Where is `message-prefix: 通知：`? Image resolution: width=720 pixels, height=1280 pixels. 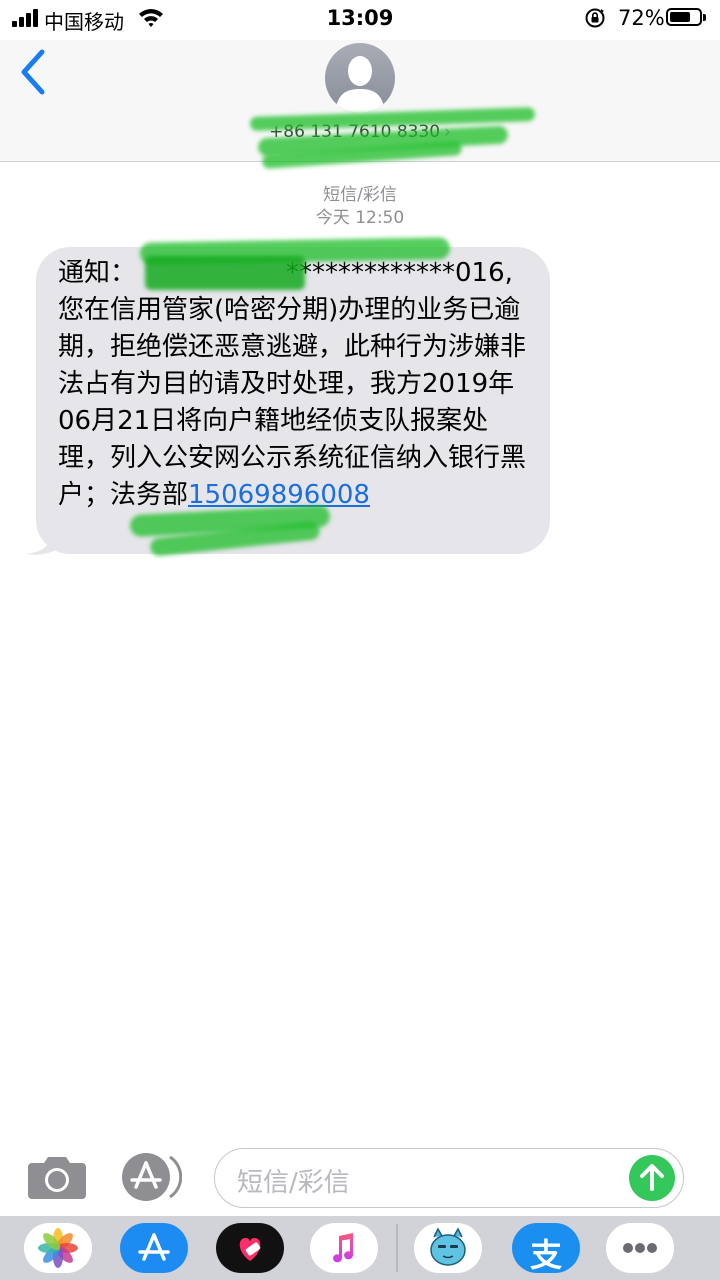
message-prefix: 通知： is located at coordinates (97, 273).